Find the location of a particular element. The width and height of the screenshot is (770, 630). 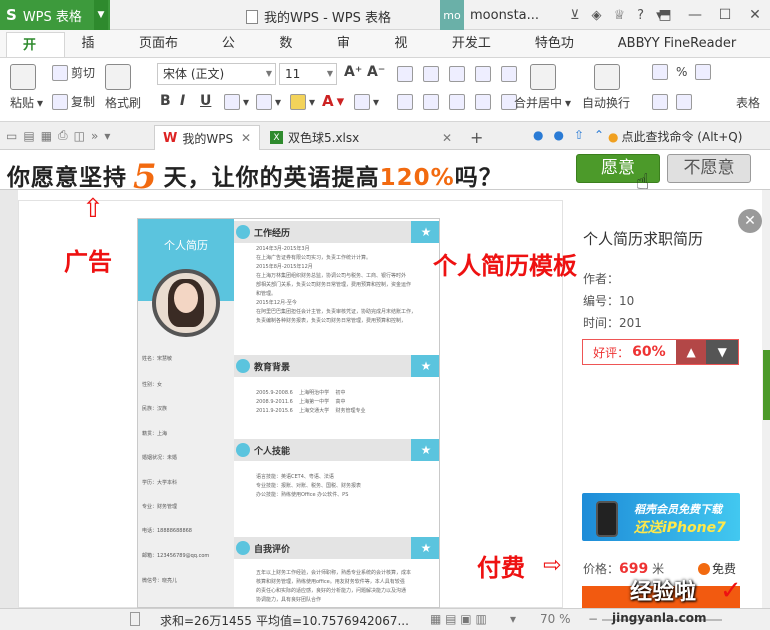

justify-icon is located at coordinates (483, 102).